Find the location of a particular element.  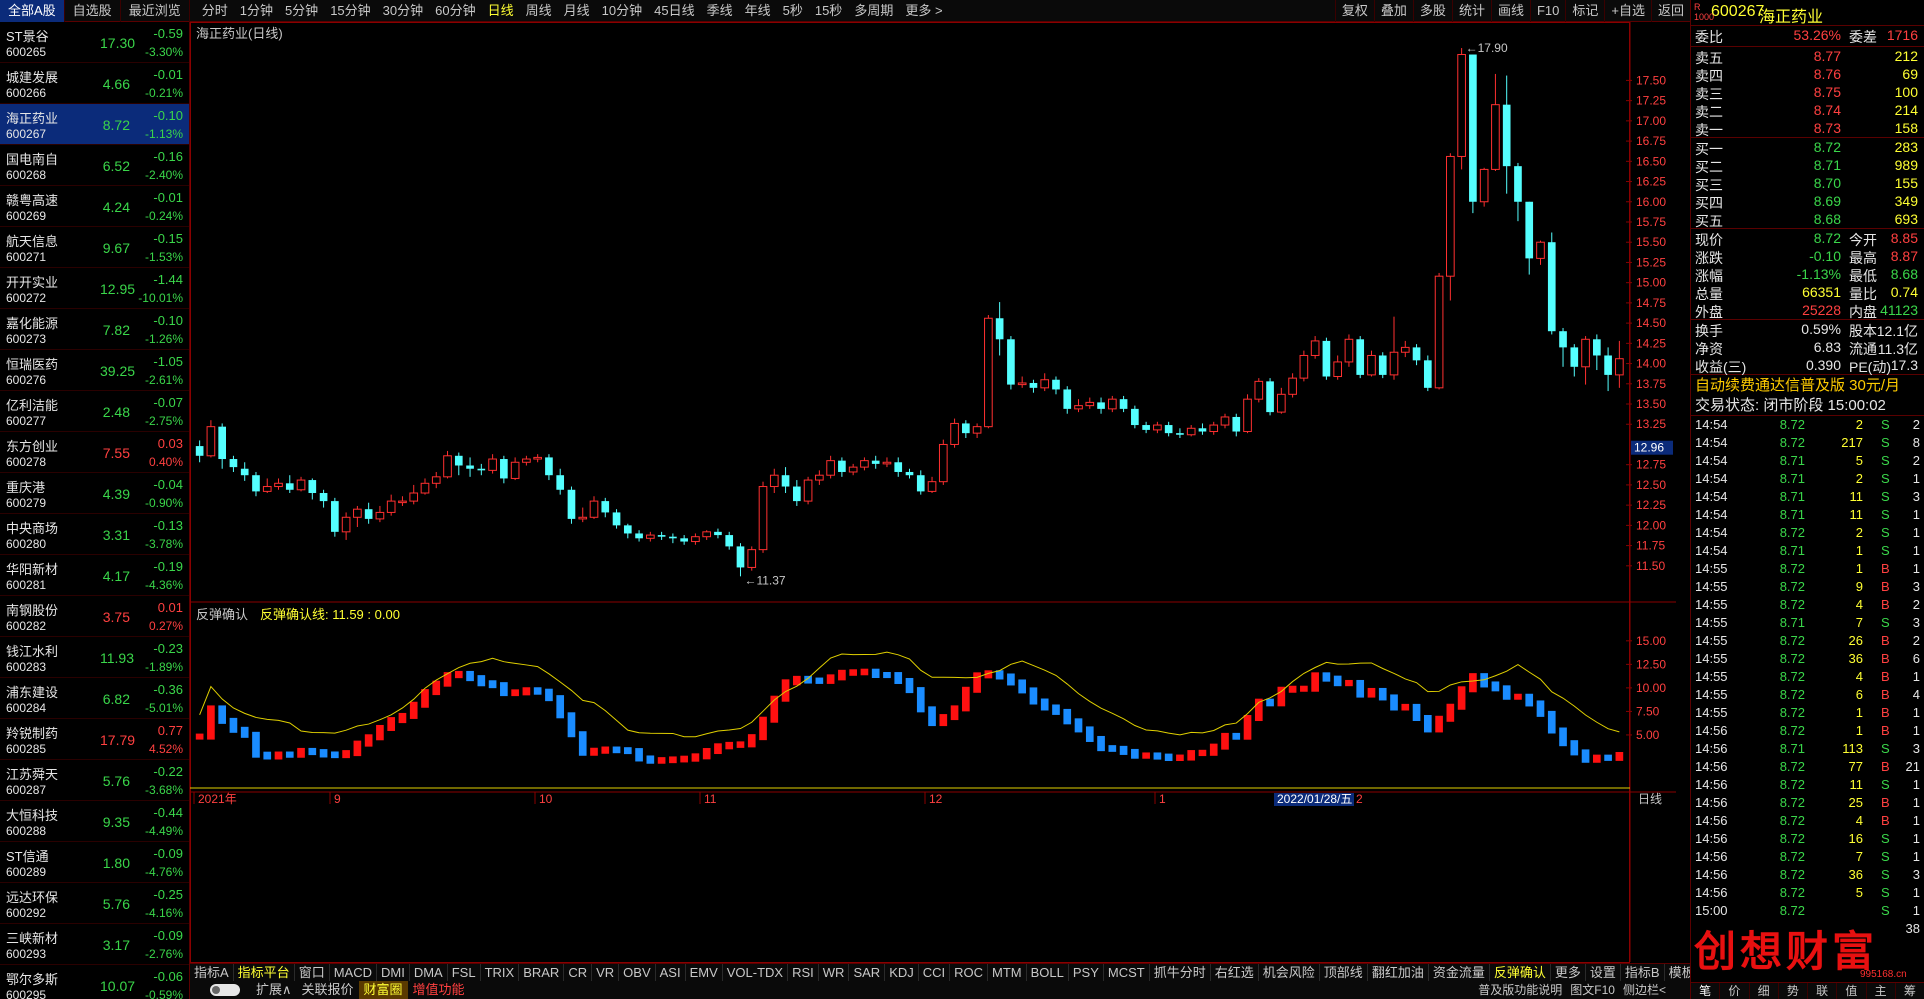

indicator-tab-10: VR is located at coordinates (606, 972).